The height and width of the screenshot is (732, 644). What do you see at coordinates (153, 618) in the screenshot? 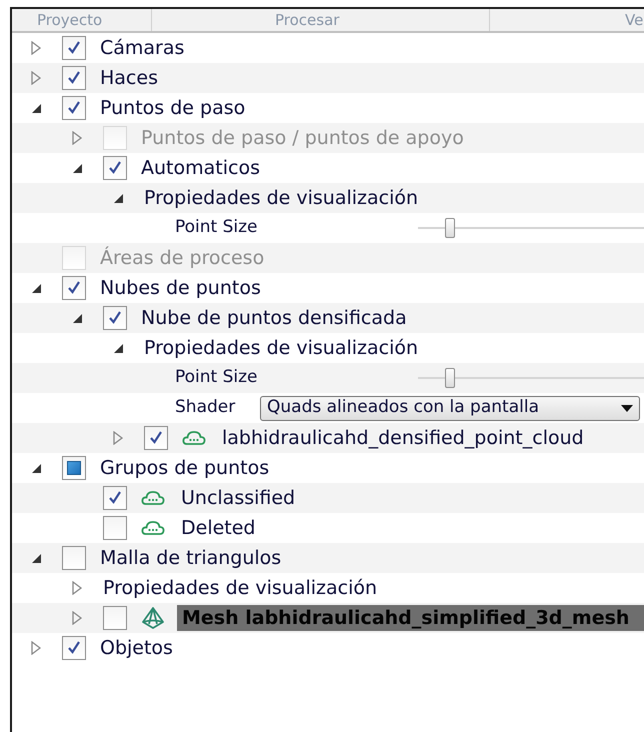
I see `pyramid-icon` at bounding box center [153, 618].